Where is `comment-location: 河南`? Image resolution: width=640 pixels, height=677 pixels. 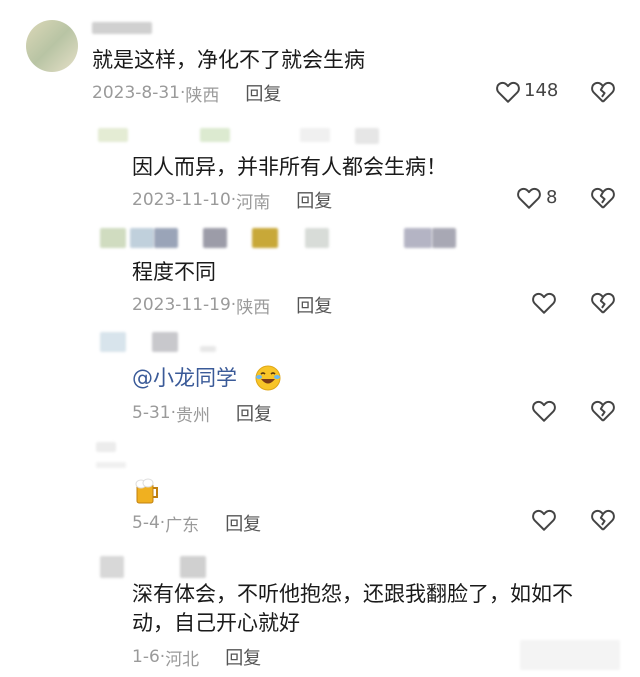
comment-location: 河南 is located at coordinates (253, 202).